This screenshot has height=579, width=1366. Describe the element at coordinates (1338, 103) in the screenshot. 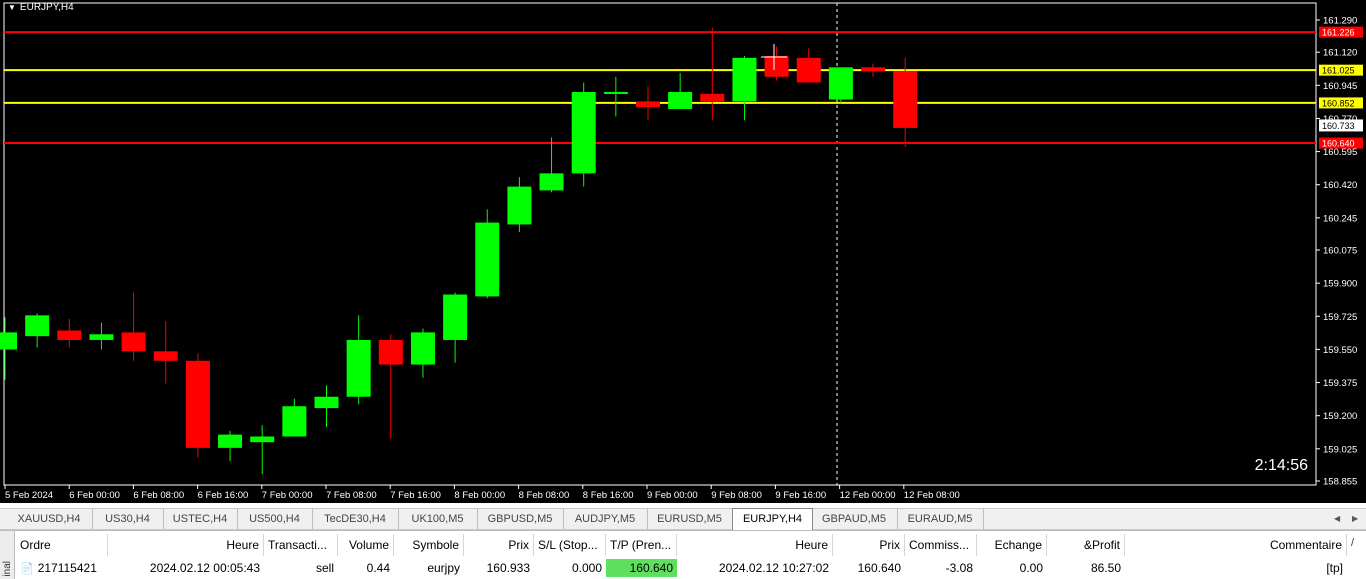

I see `level-price-label: 160.852` at that location.